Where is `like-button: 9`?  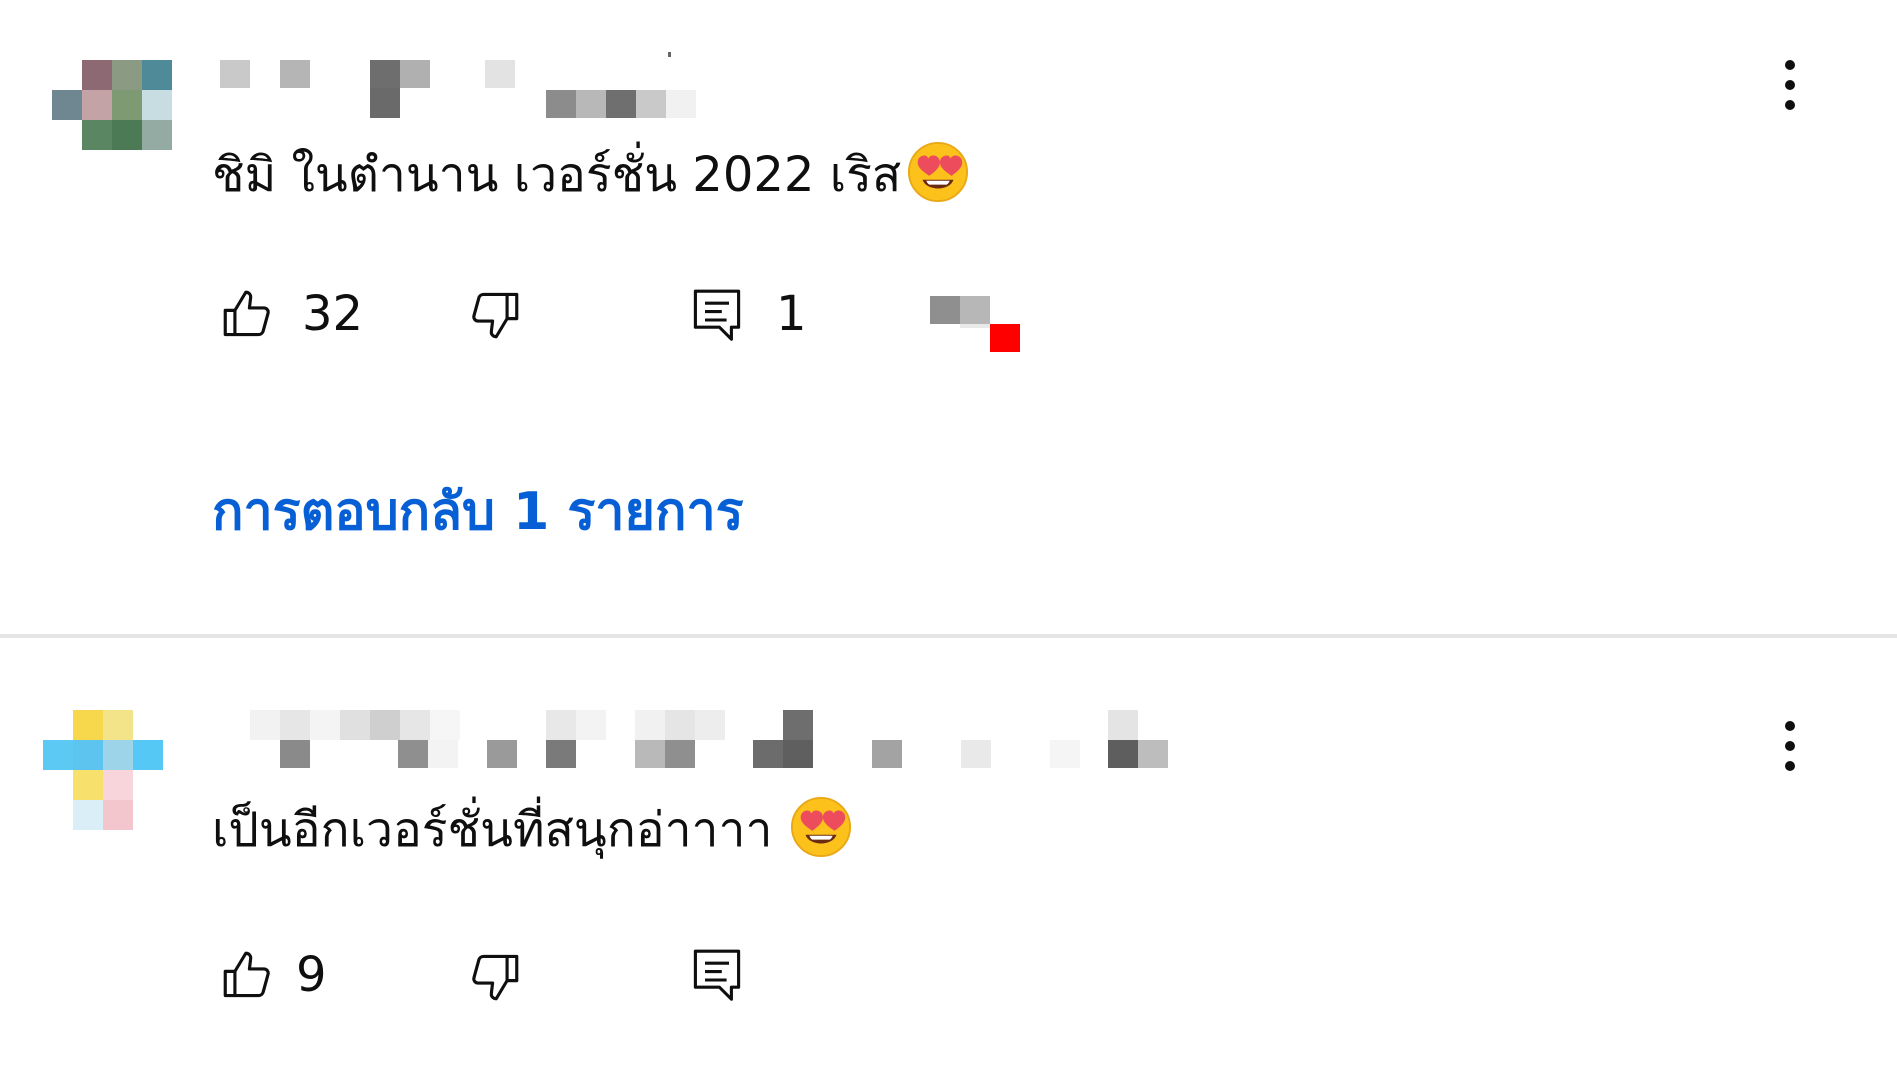 like-button: 9 is located at coordinates (272, 975).